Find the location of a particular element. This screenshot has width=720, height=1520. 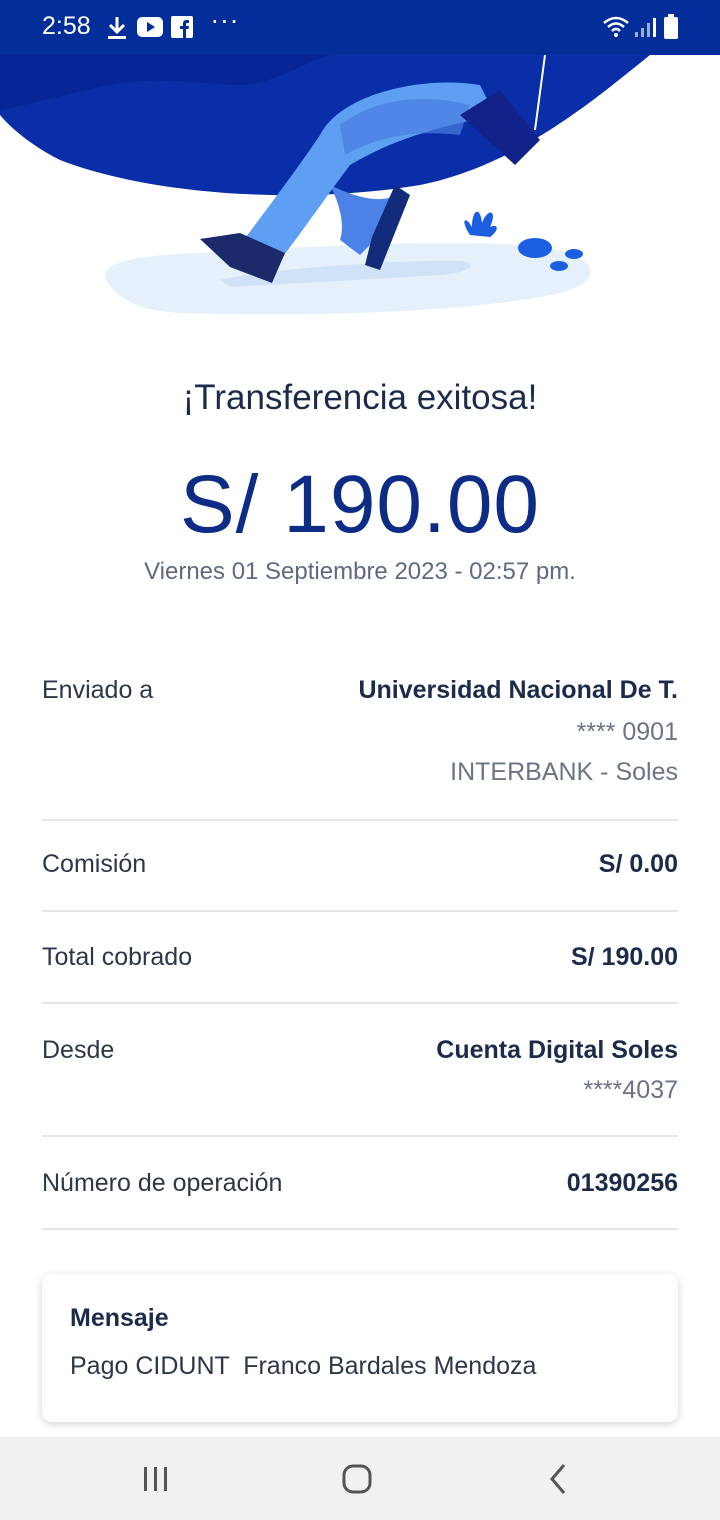

wifi-icon is located at coordinates (616, 26).